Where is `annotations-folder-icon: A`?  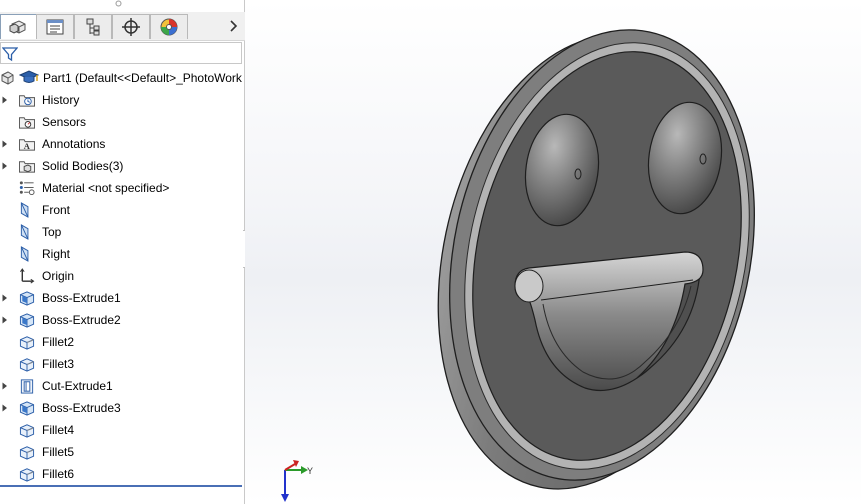
annotations-folder-icon: A is located at coordinates (27, 145).